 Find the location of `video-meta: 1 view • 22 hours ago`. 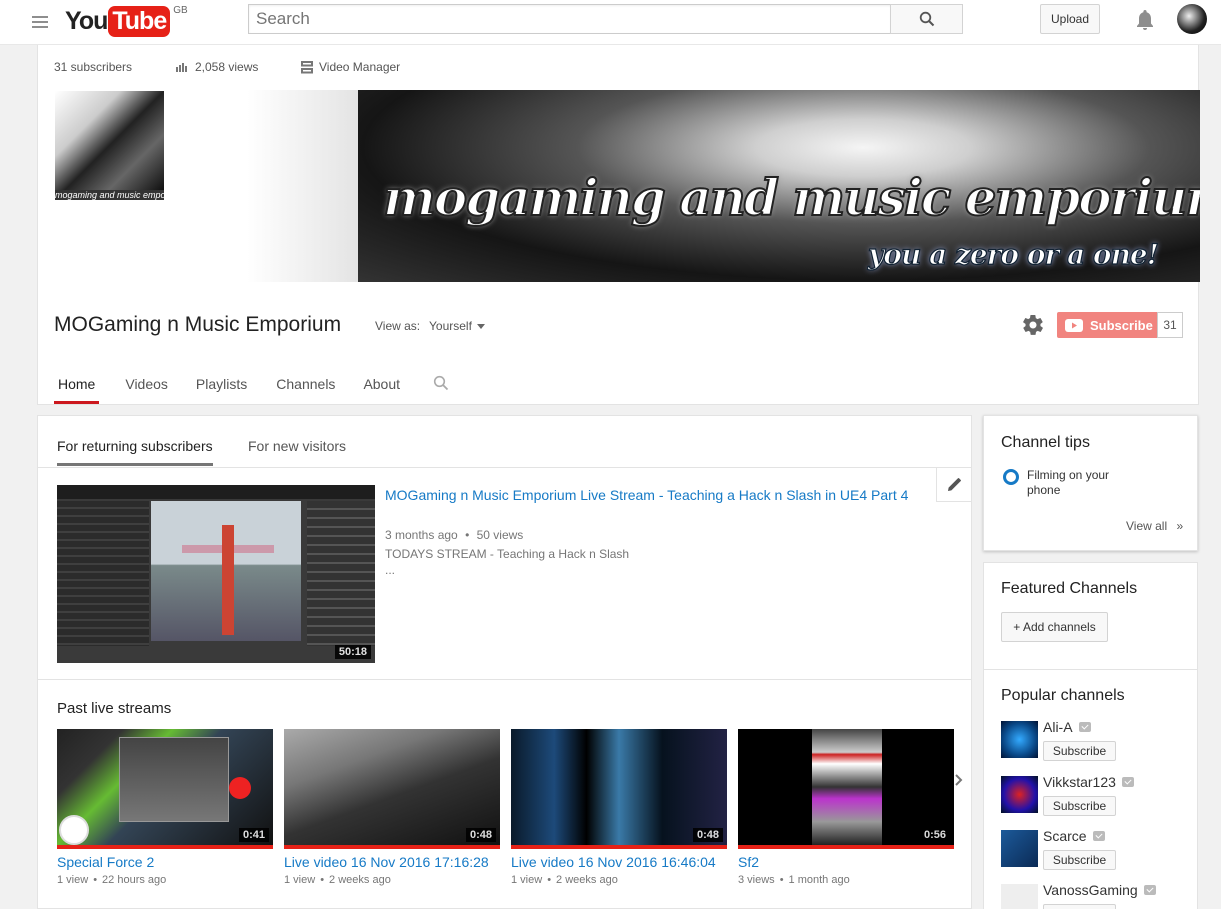

video-meta: 1 view • 22 hours ago is located at coordinates (165, 880).